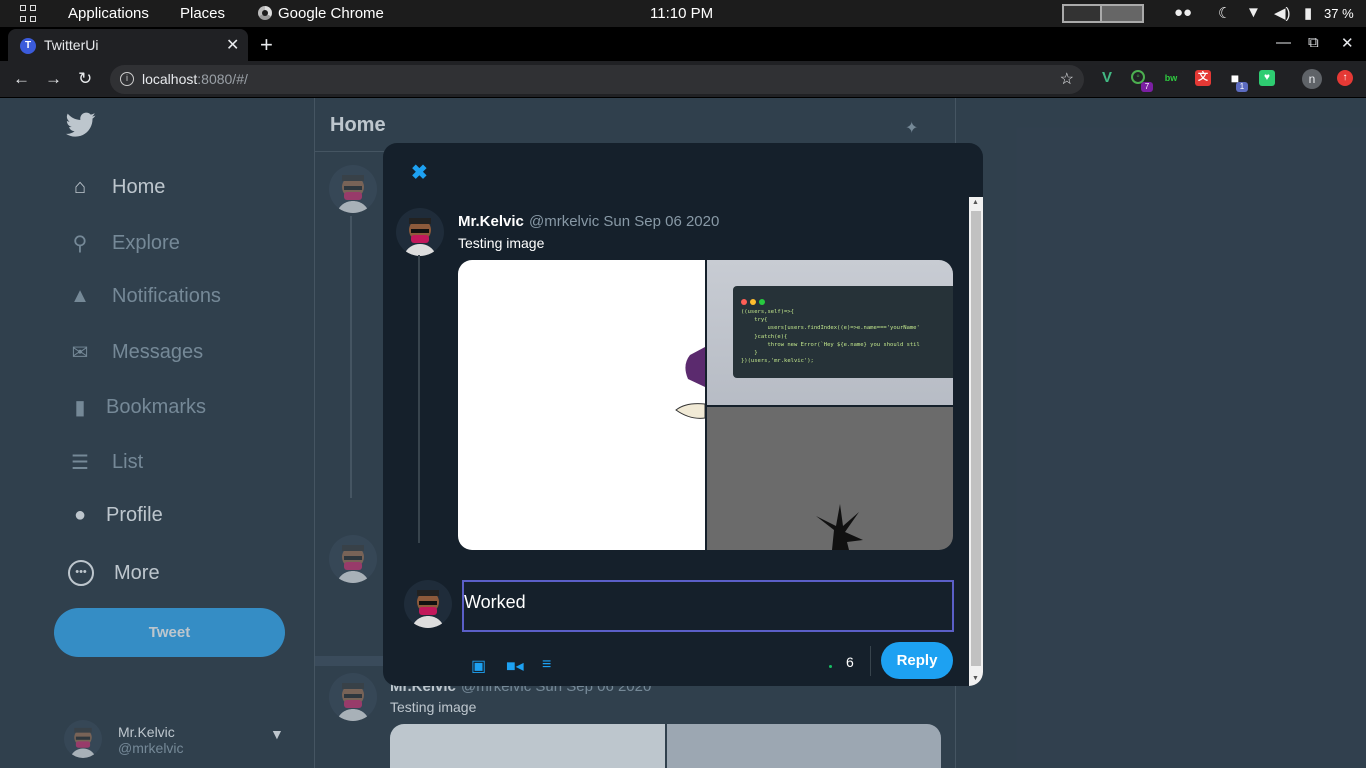 Image resolution: width=1366 pixels, height=768 pixels. Describe the element at coordinates (195, 79) in the screenshot. I see `url-text: localhost:8080/#/` at that location.